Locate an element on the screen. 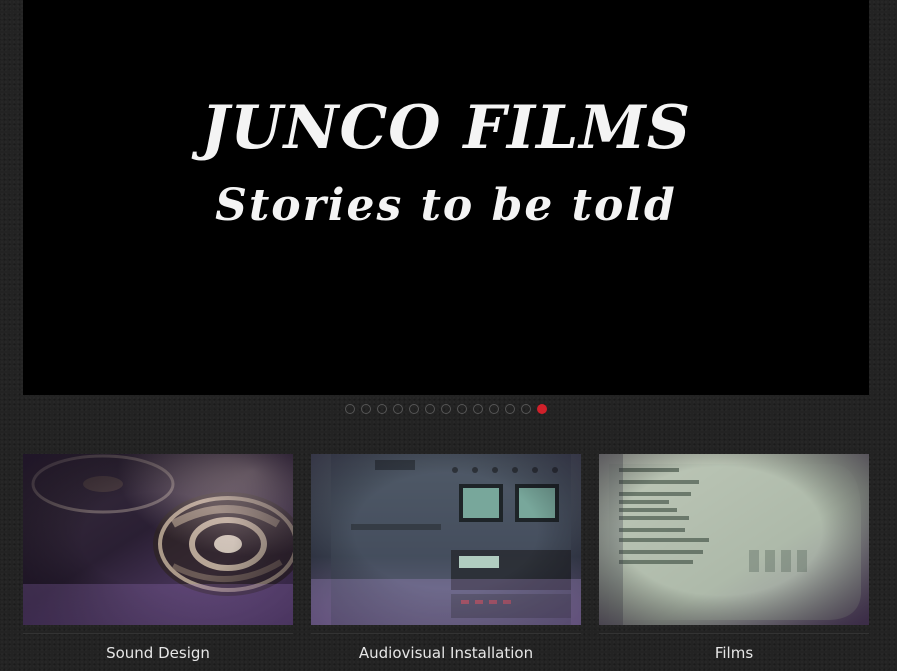 Image resolution: width=897 pixels, height=671 pixels. hero-subtitle: Stories to be told is located at coordinates (446, 205).